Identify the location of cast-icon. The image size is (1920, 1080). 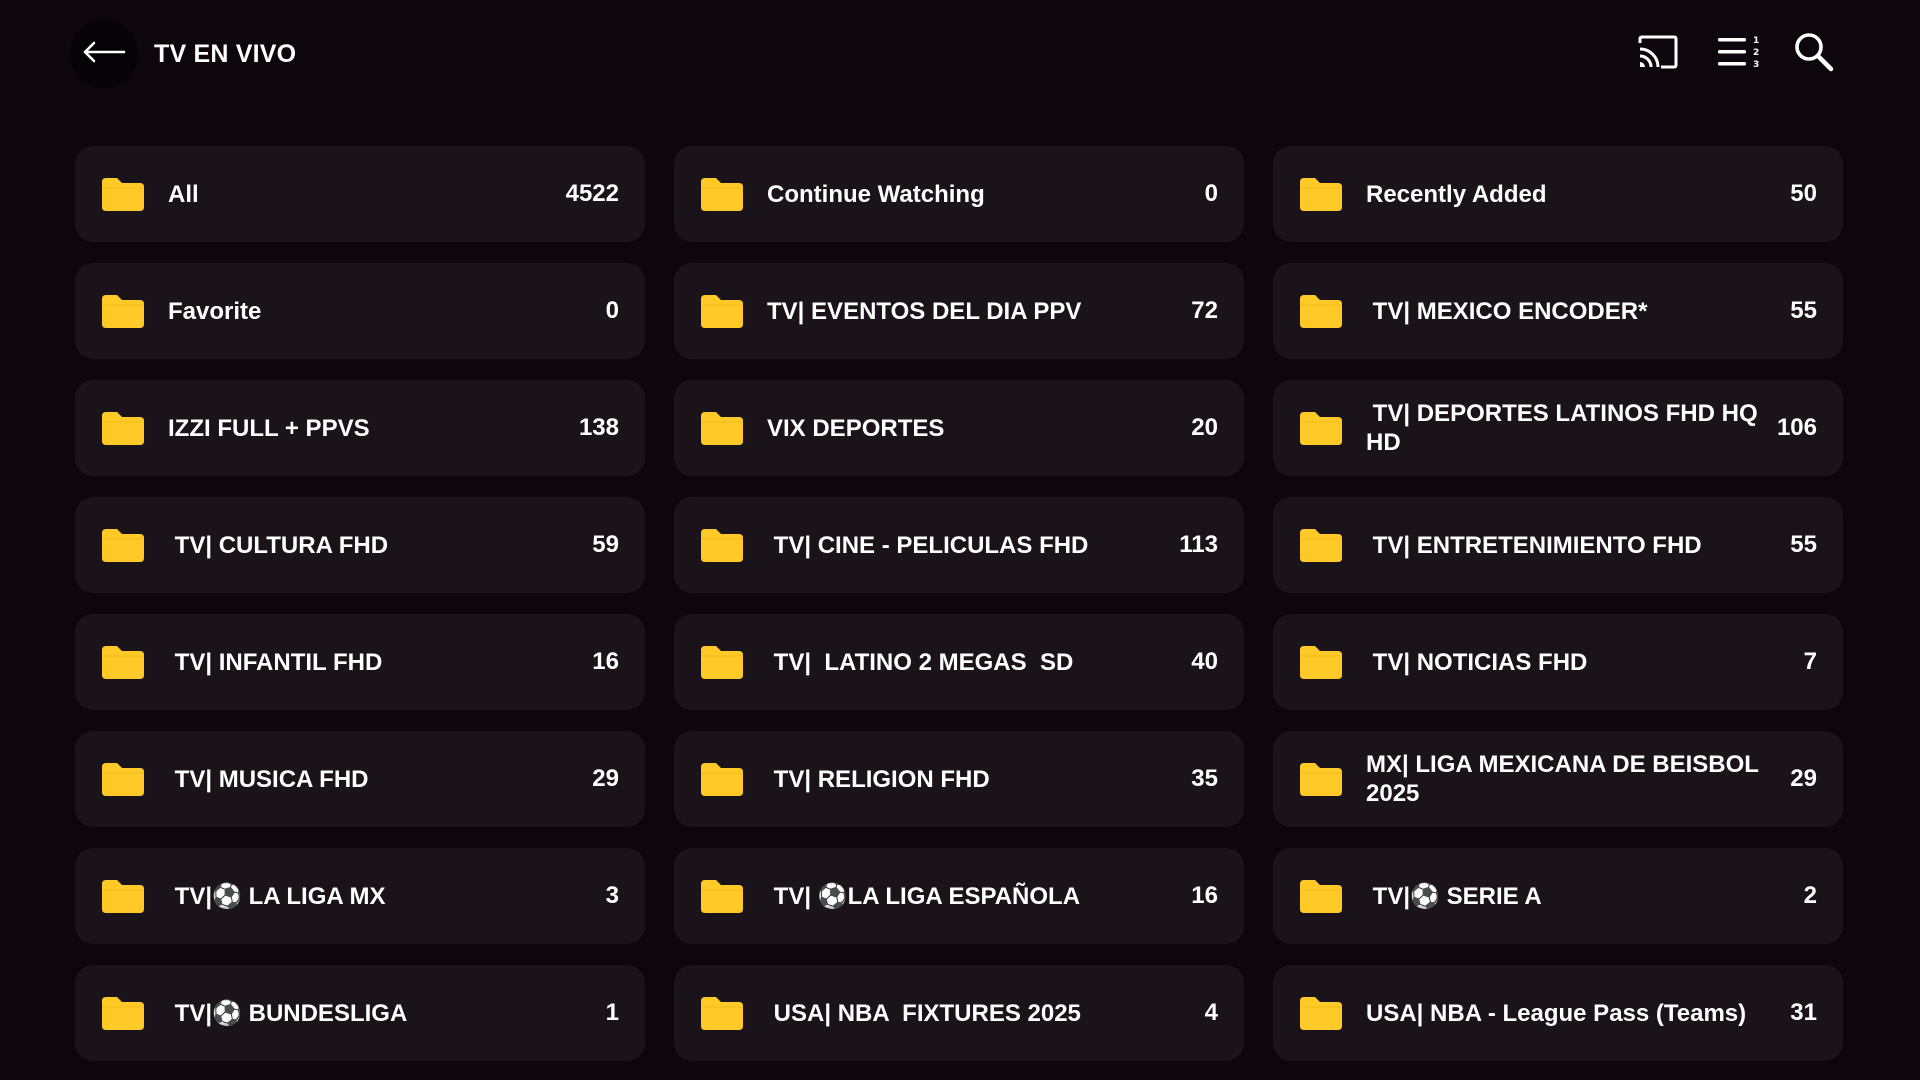
(1658, 54).